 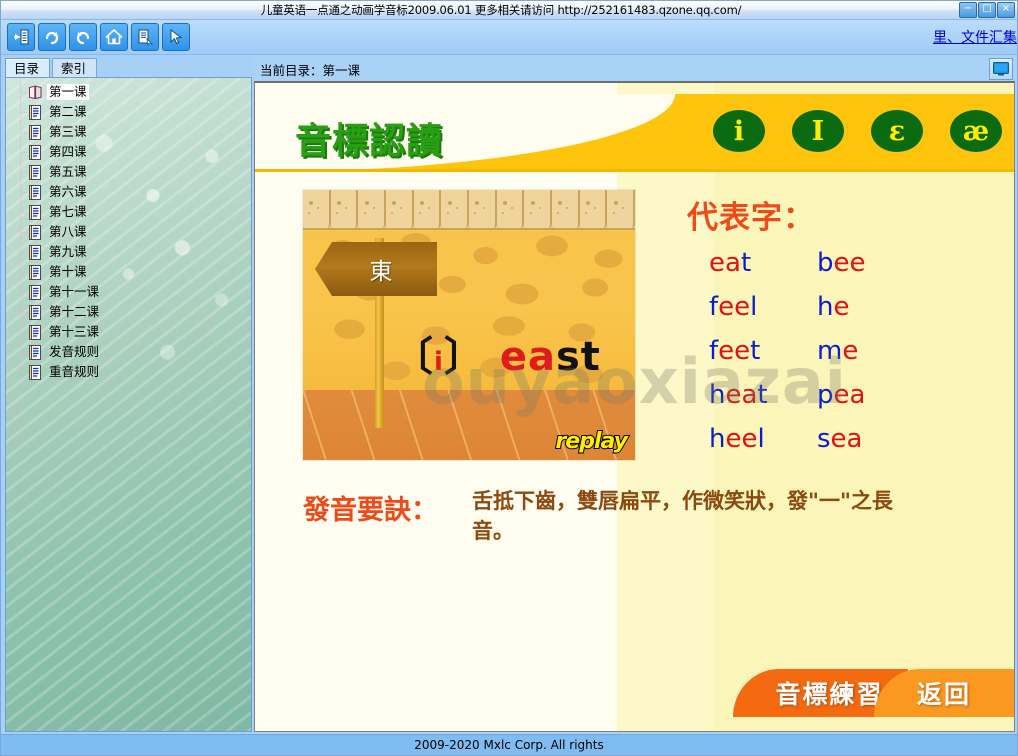 I want to click on tree-item-14: 发音规则, so click(x=135, y=352).